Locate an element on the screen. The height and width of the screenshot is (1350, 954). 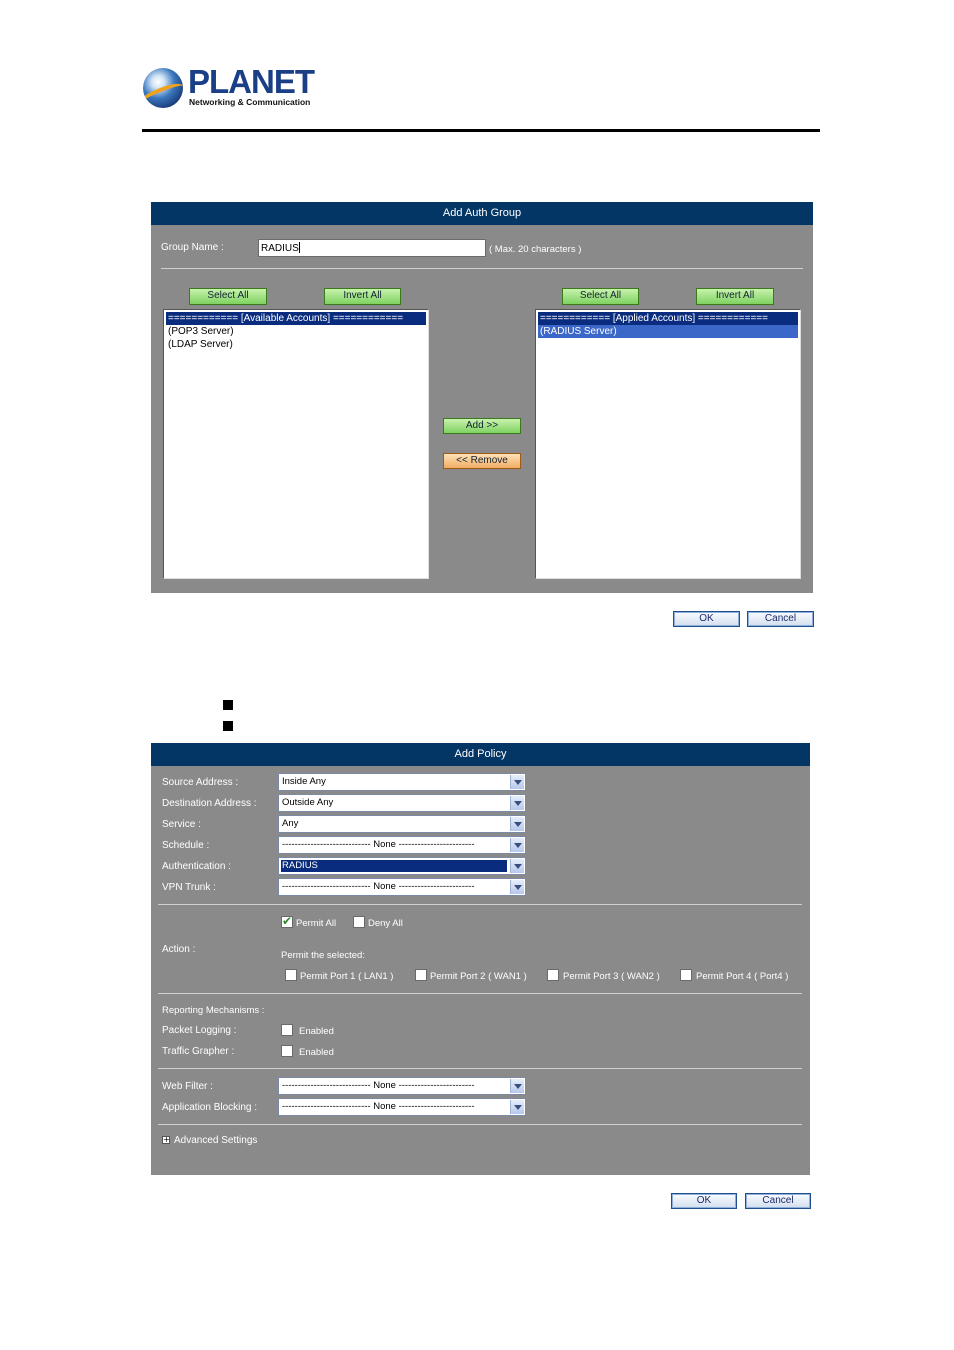
auth-group-divider is located at coordinates (482, 268).